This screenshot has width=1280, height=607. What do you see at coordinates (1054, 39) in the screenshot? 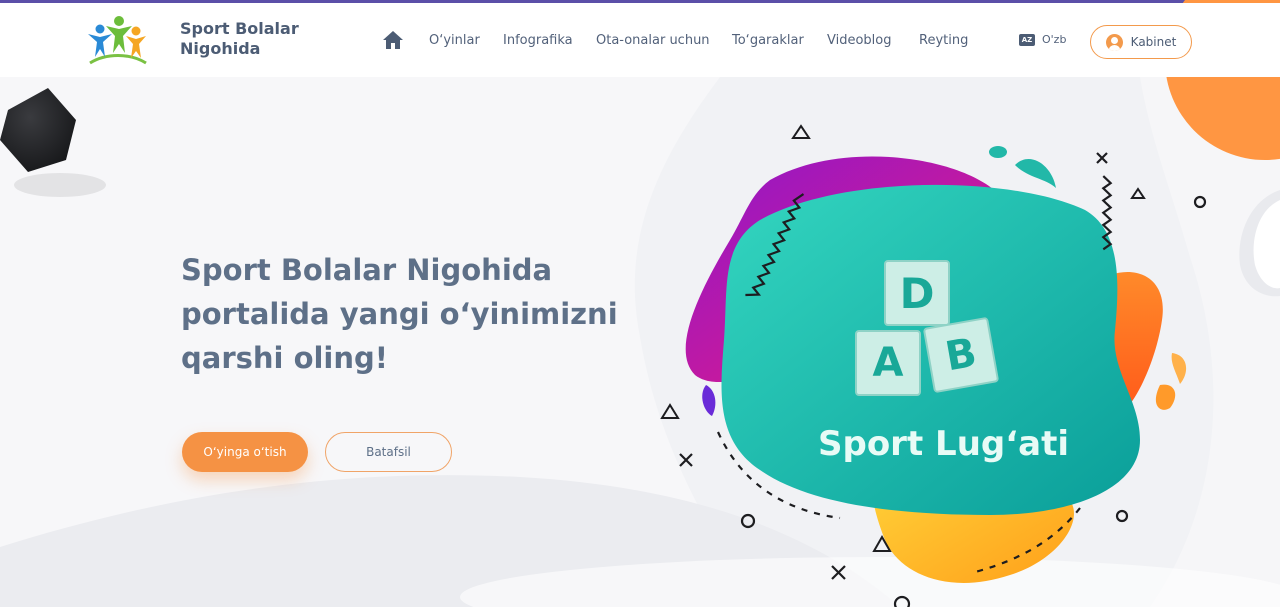
I see `language-label: O'zb` at bounding box center [1054, 39].